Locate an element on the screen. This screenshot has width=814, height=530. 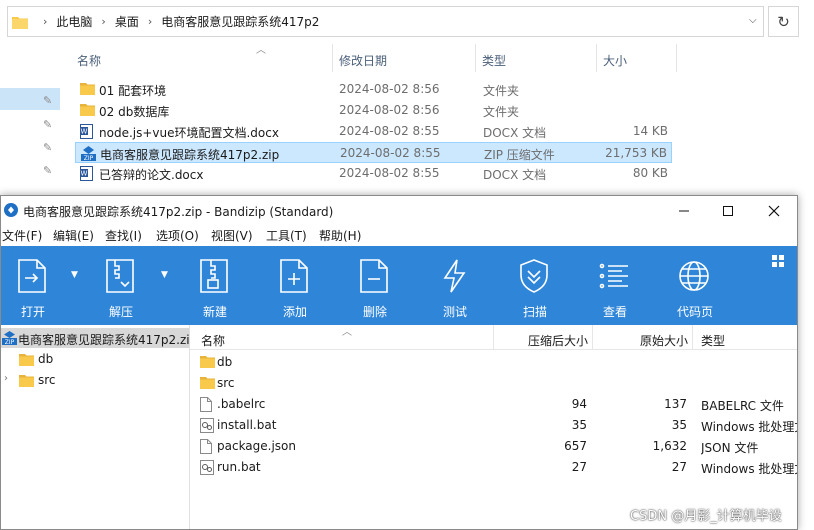
extract-button: 解压 is located at coordinates (121, 285).